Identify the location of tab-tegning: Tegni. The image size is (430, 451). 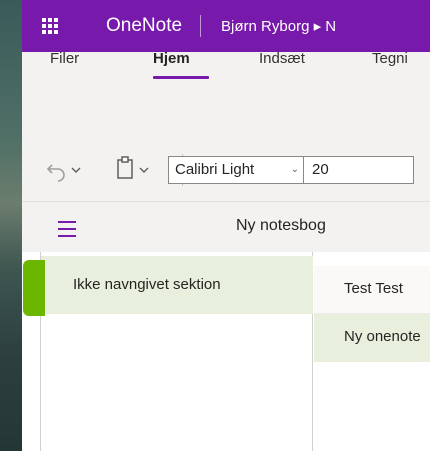
(390, 58).